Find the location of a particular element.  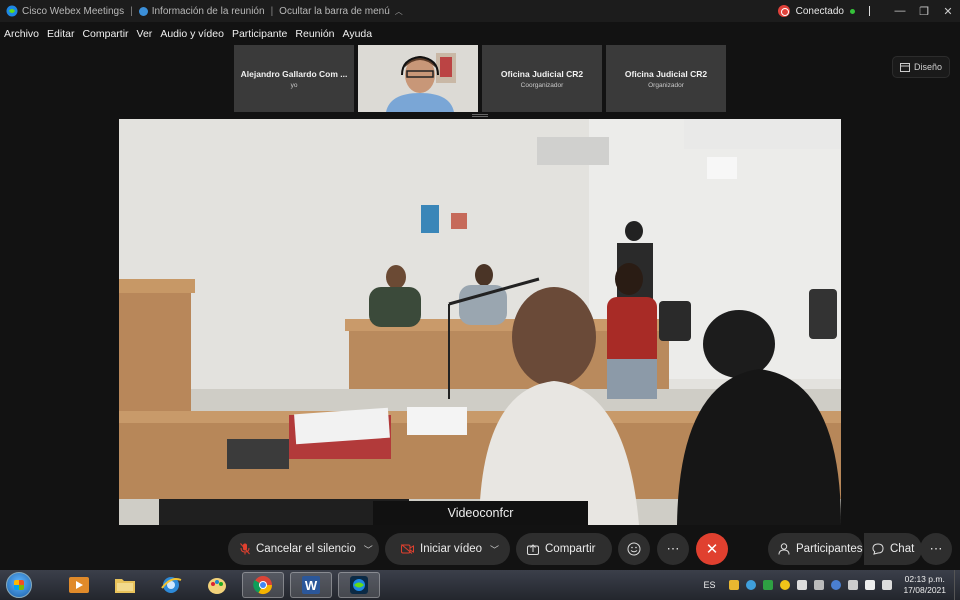

participant-tile: Oficina Judicial CR2 Coorganizador is located at coordinates (542, 78).